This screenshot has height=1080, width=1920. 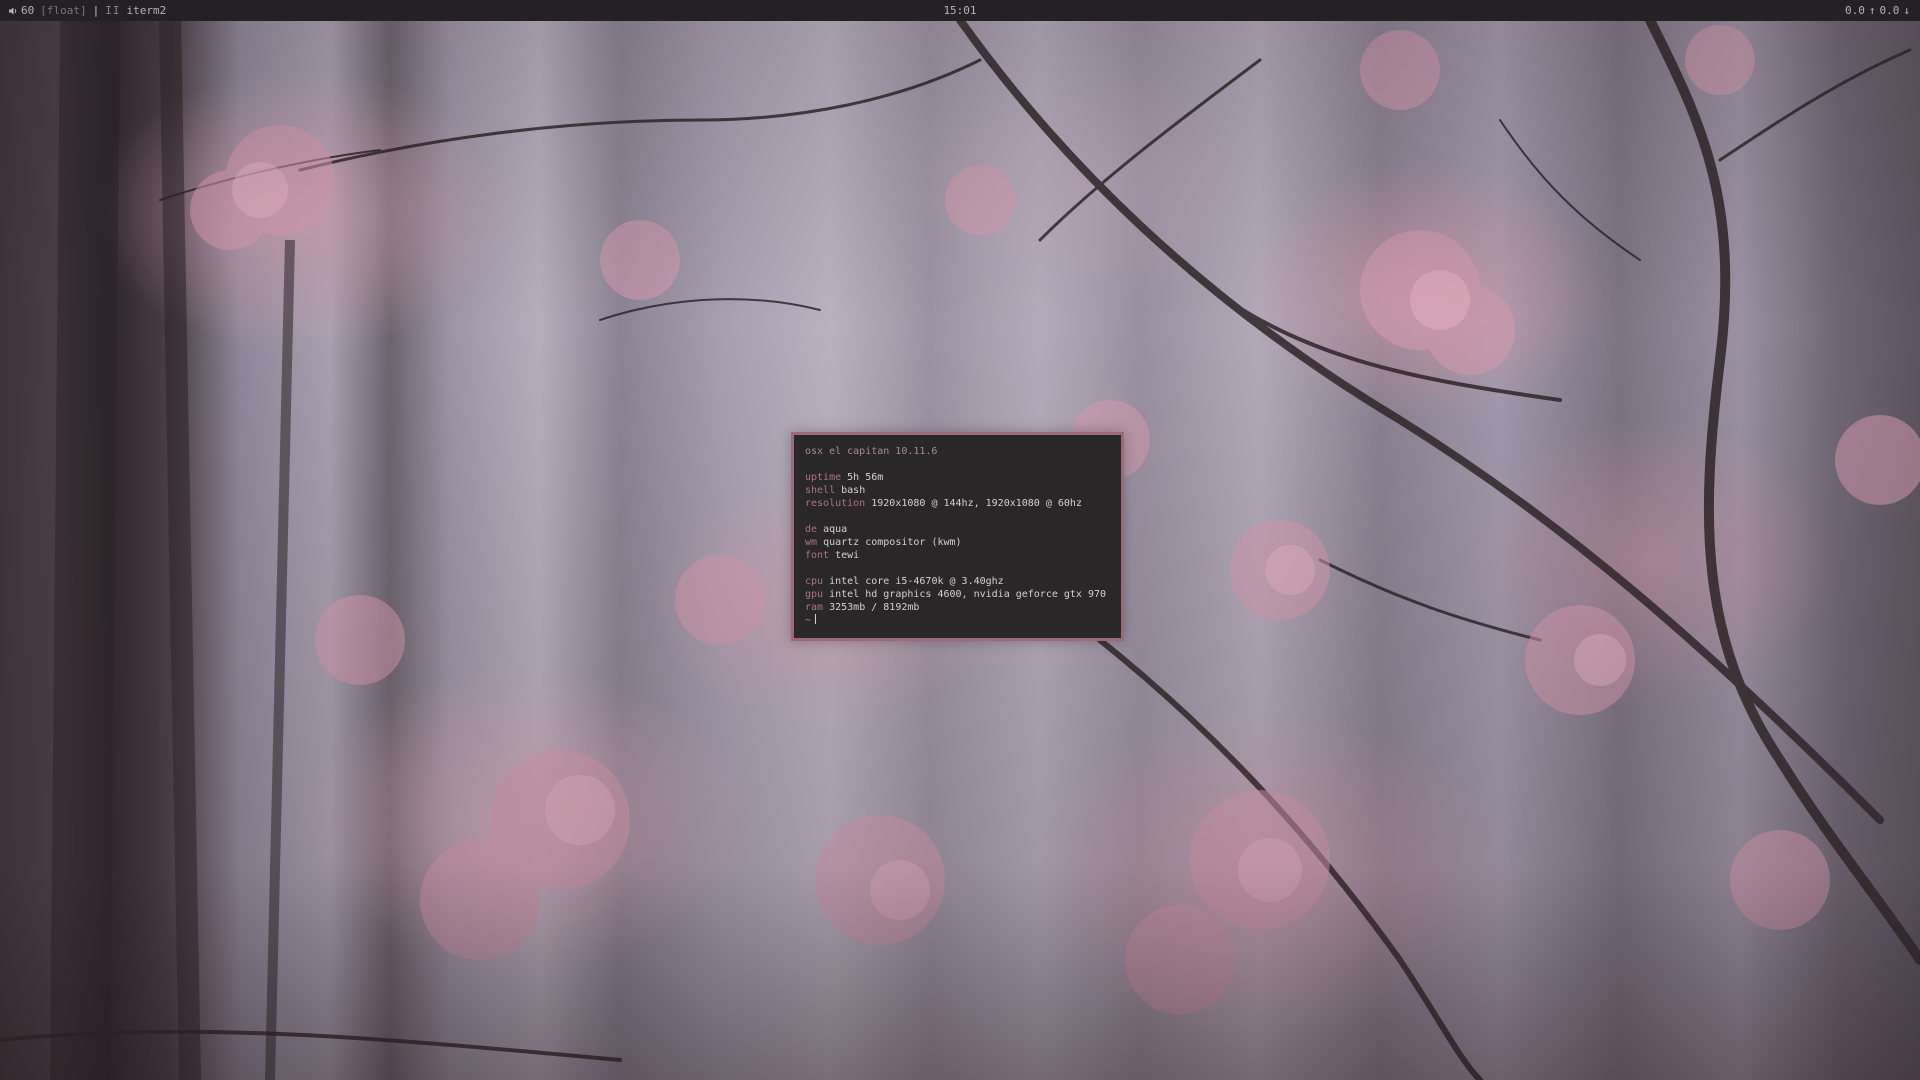 What do you see at coordinates (871, 451) in the screenshot?
I see `os-info-line: osx el capitan 10.11.6` at bounding box center [871, 451].